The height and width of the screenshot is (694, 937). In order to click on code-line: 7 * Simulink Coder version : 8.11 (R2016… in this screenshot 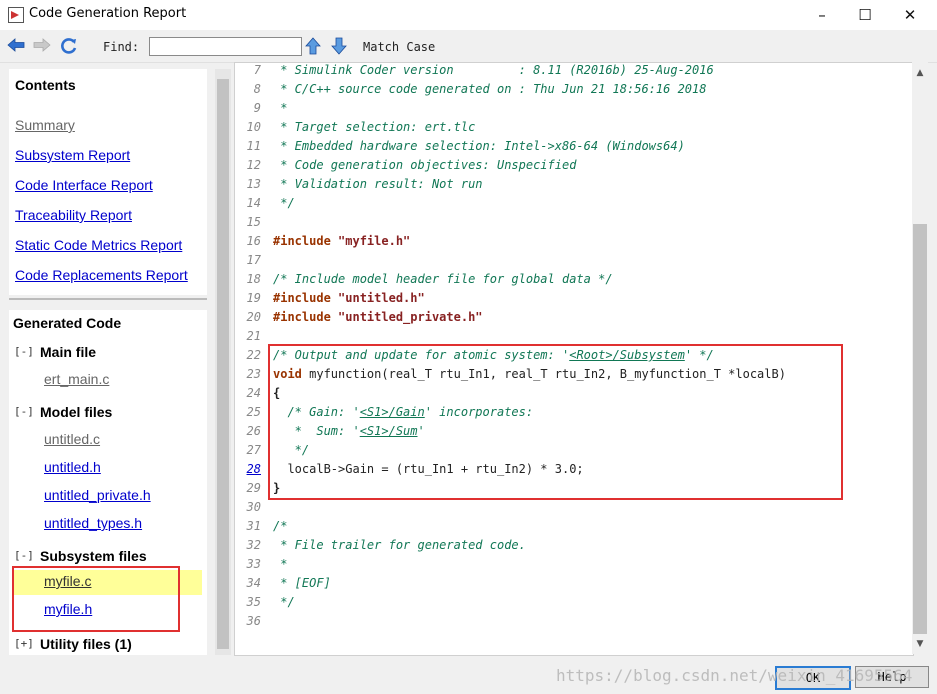, I will do `click(483, 70)`.